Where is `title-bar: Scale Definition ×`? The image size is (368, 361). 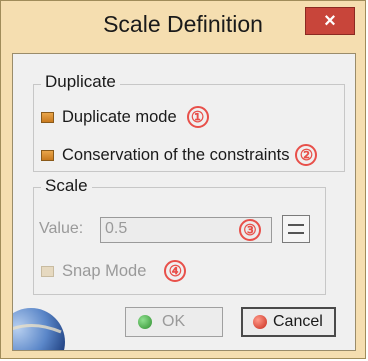
title-bar: Scale Definition × is located at coordinates (183, 27).